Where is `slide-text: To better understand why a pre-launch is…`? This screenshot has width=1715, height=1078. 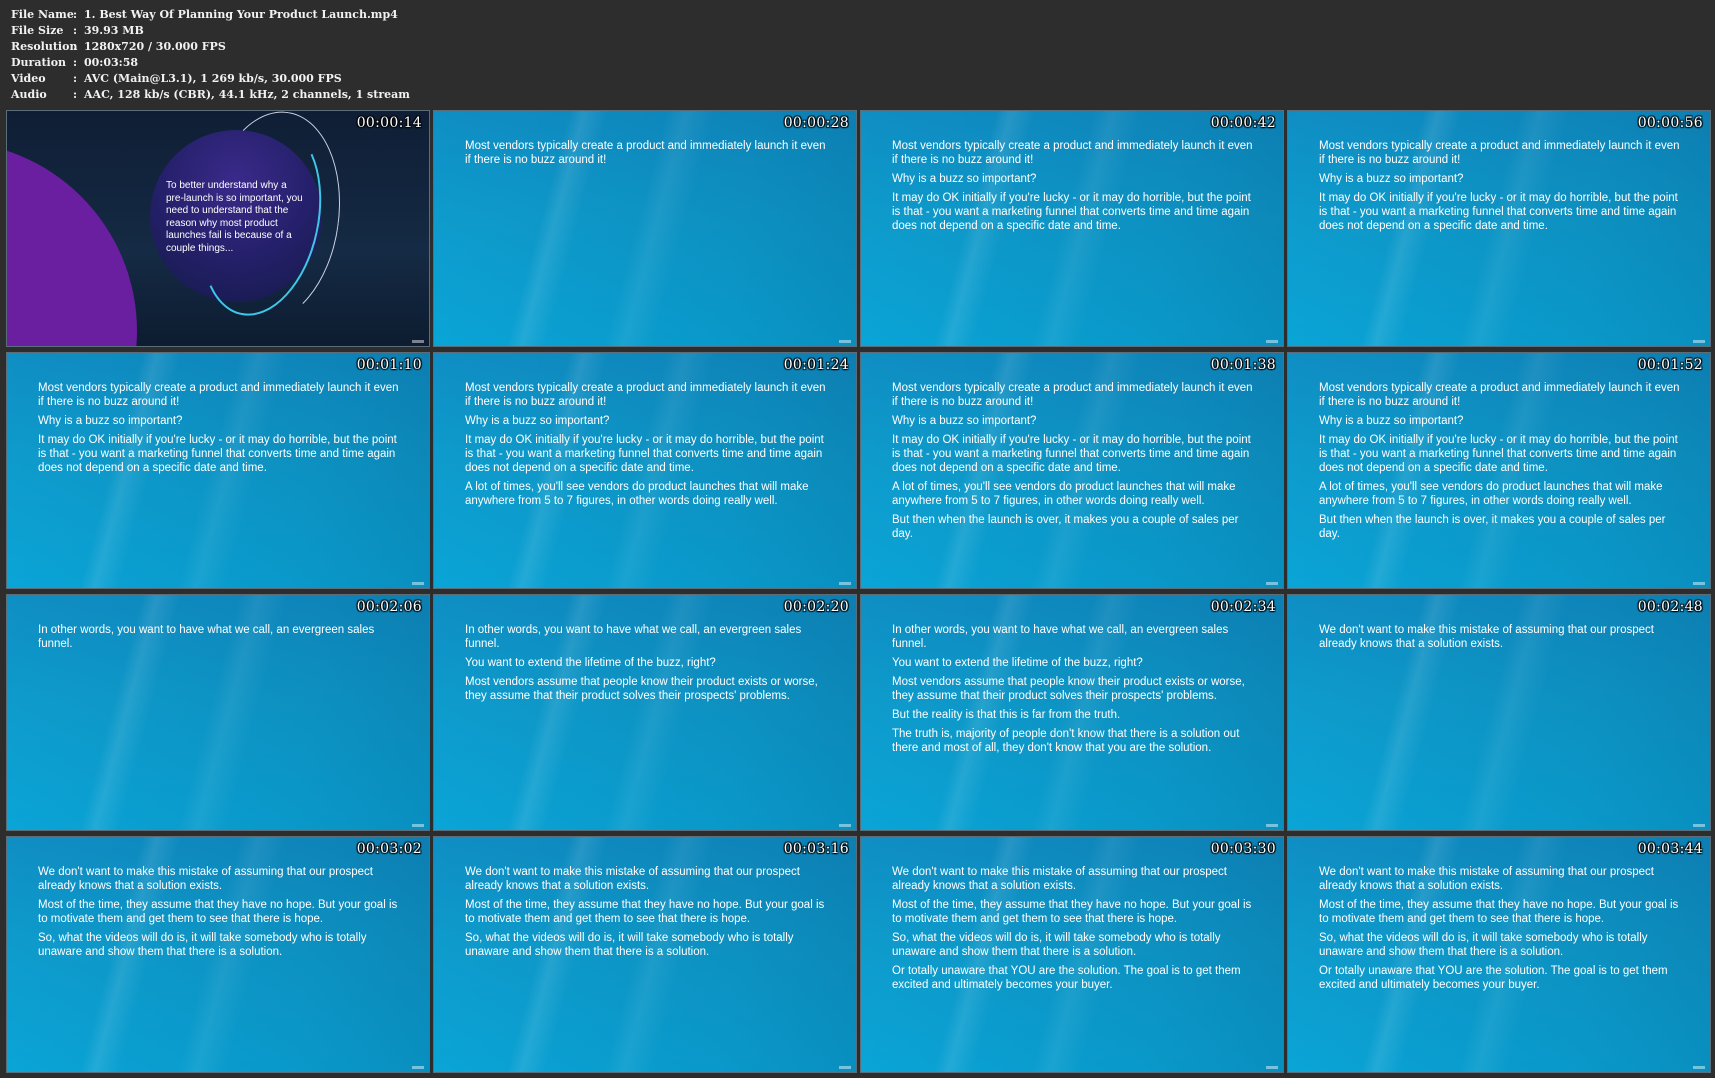
slide-text: To better understand why a pre-launch is… is located at coordinates (236, 217).